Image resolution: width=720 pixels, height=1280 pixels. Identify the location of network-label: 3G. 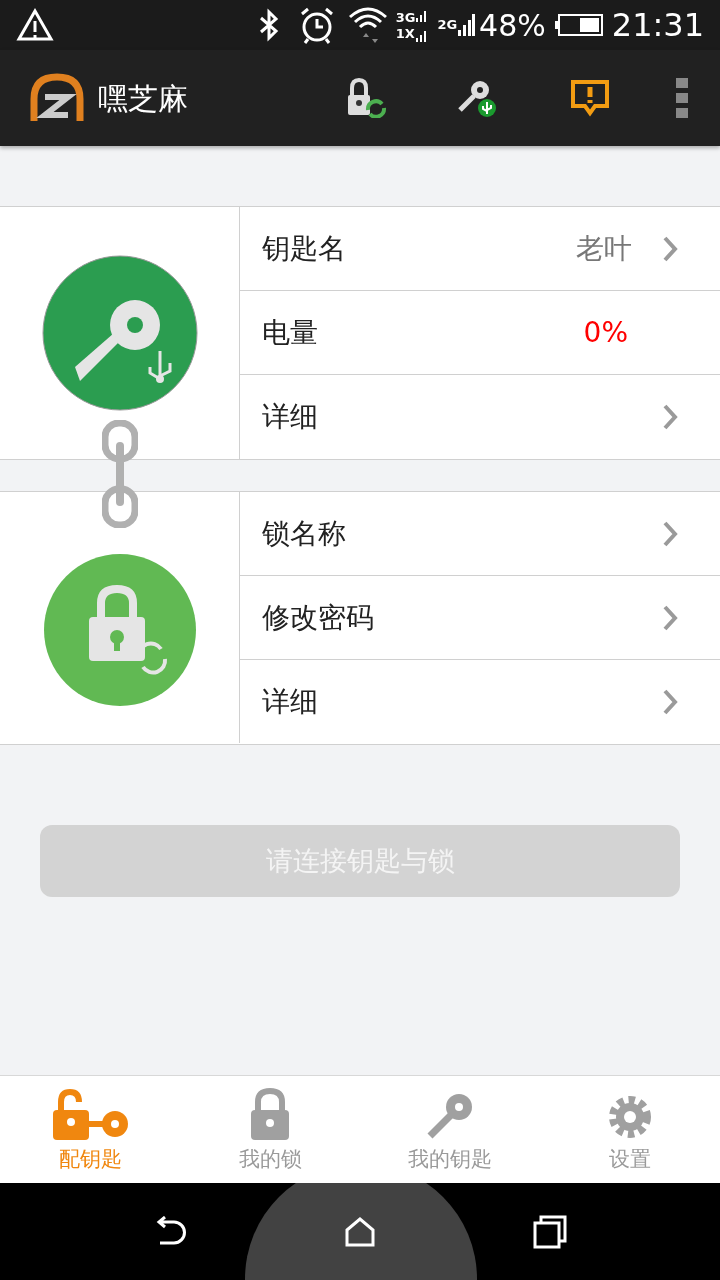
(405, 17).